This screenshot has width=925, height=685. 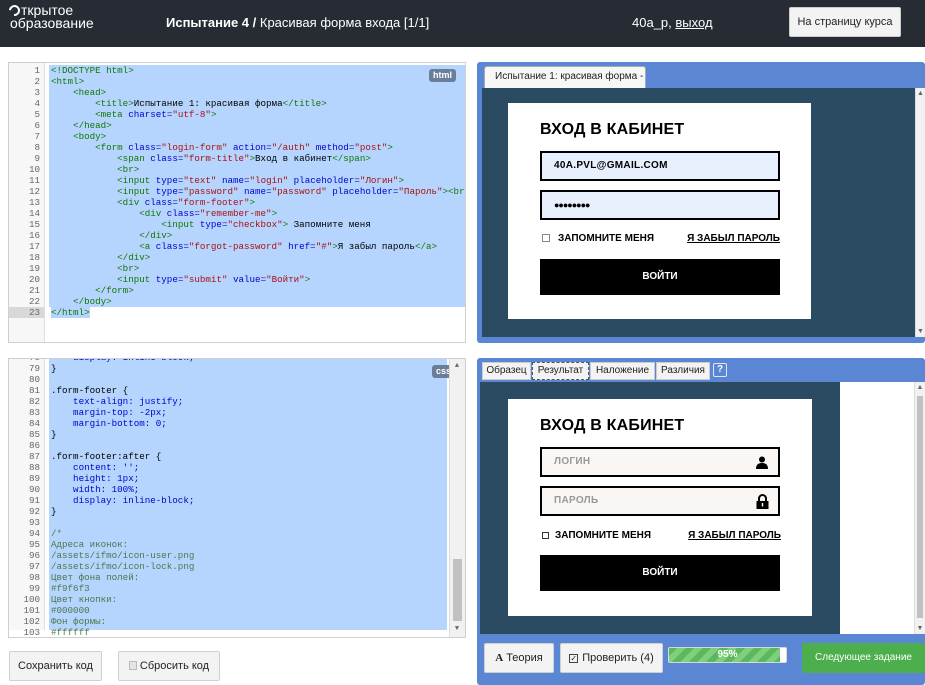 I want to click on next-task-button: Следующее задание, so click(x=863, y=658).